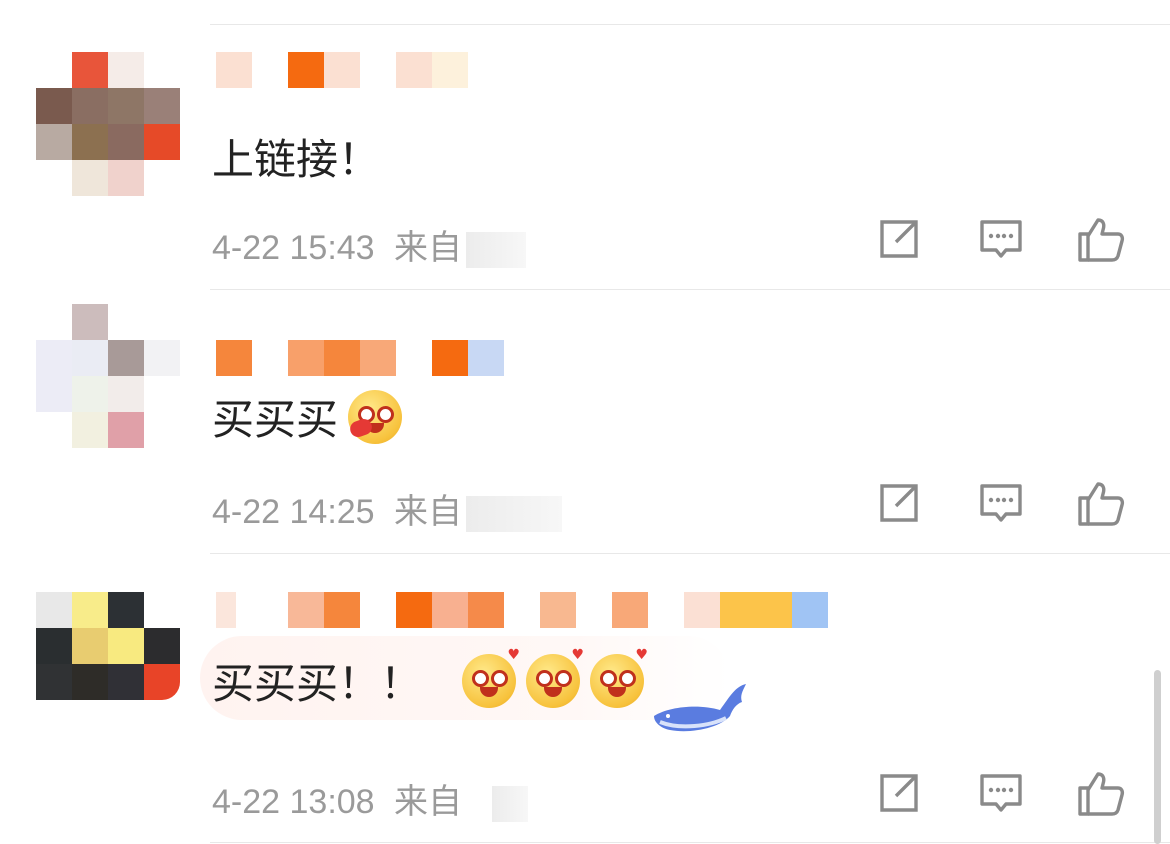  What do you see at coordinates (387, 508) in the screenshot?
I see `comment-meta: 4-22 14:25 来自` at bounding box center [387, 508].